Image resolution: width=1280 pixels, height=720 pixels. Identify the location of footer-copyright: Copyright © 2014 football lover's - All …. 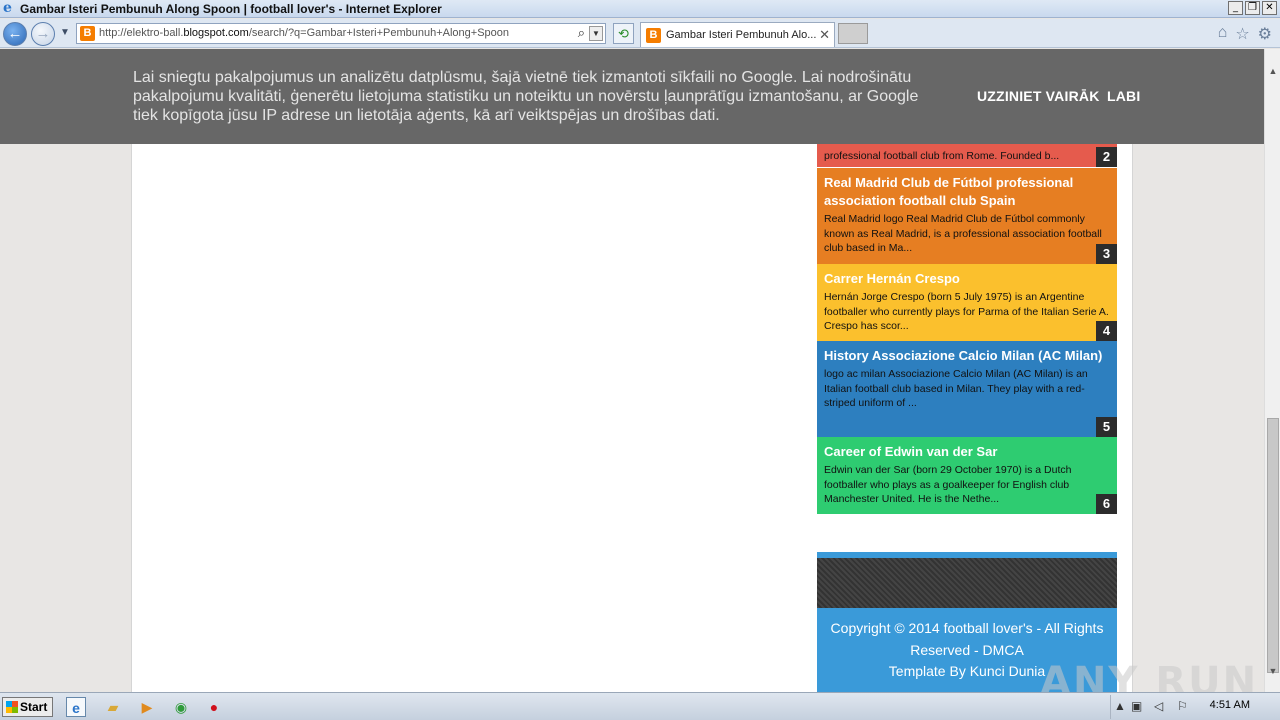
(967, 628).